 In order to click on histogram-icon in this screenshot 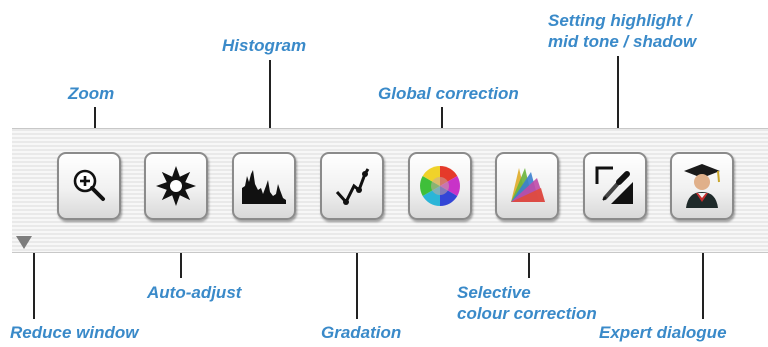, I will do `click(264, 186)`.